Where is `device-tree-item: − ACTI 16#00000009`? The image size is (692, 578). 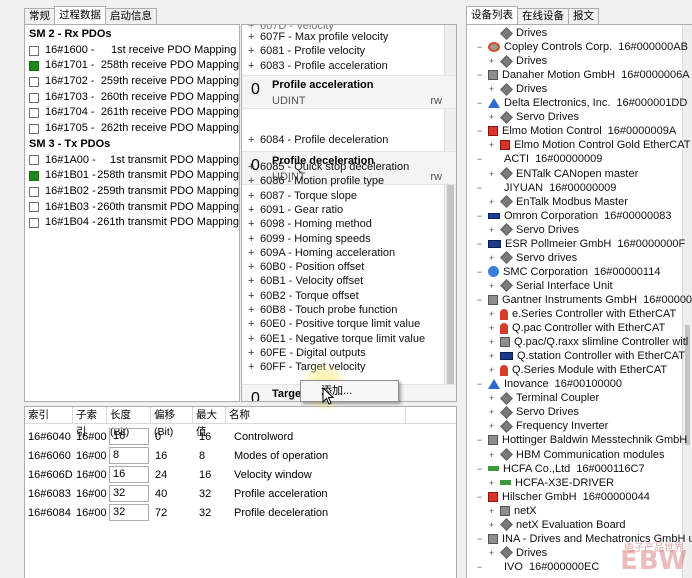 device-tree-item: − ACTI 16#00000009 is located at coordinates (539, 159).